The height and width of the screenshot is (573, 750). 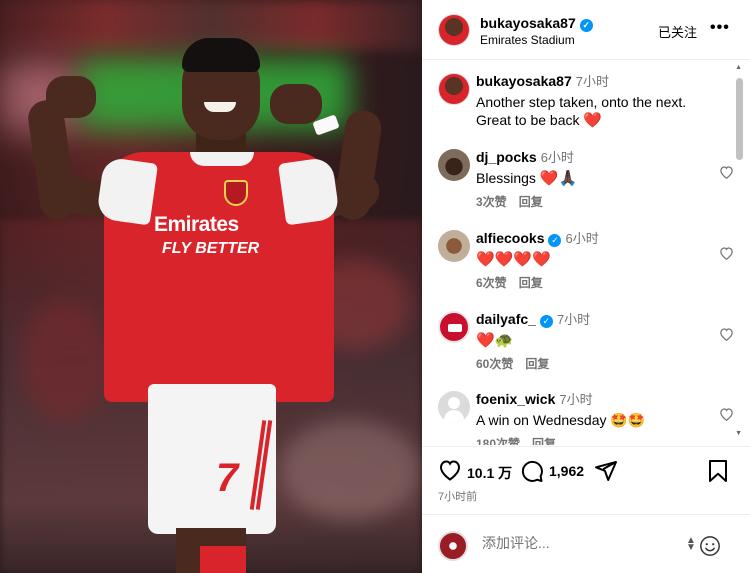 I want to click on current-user-avatar, so click(x=453, y=546).